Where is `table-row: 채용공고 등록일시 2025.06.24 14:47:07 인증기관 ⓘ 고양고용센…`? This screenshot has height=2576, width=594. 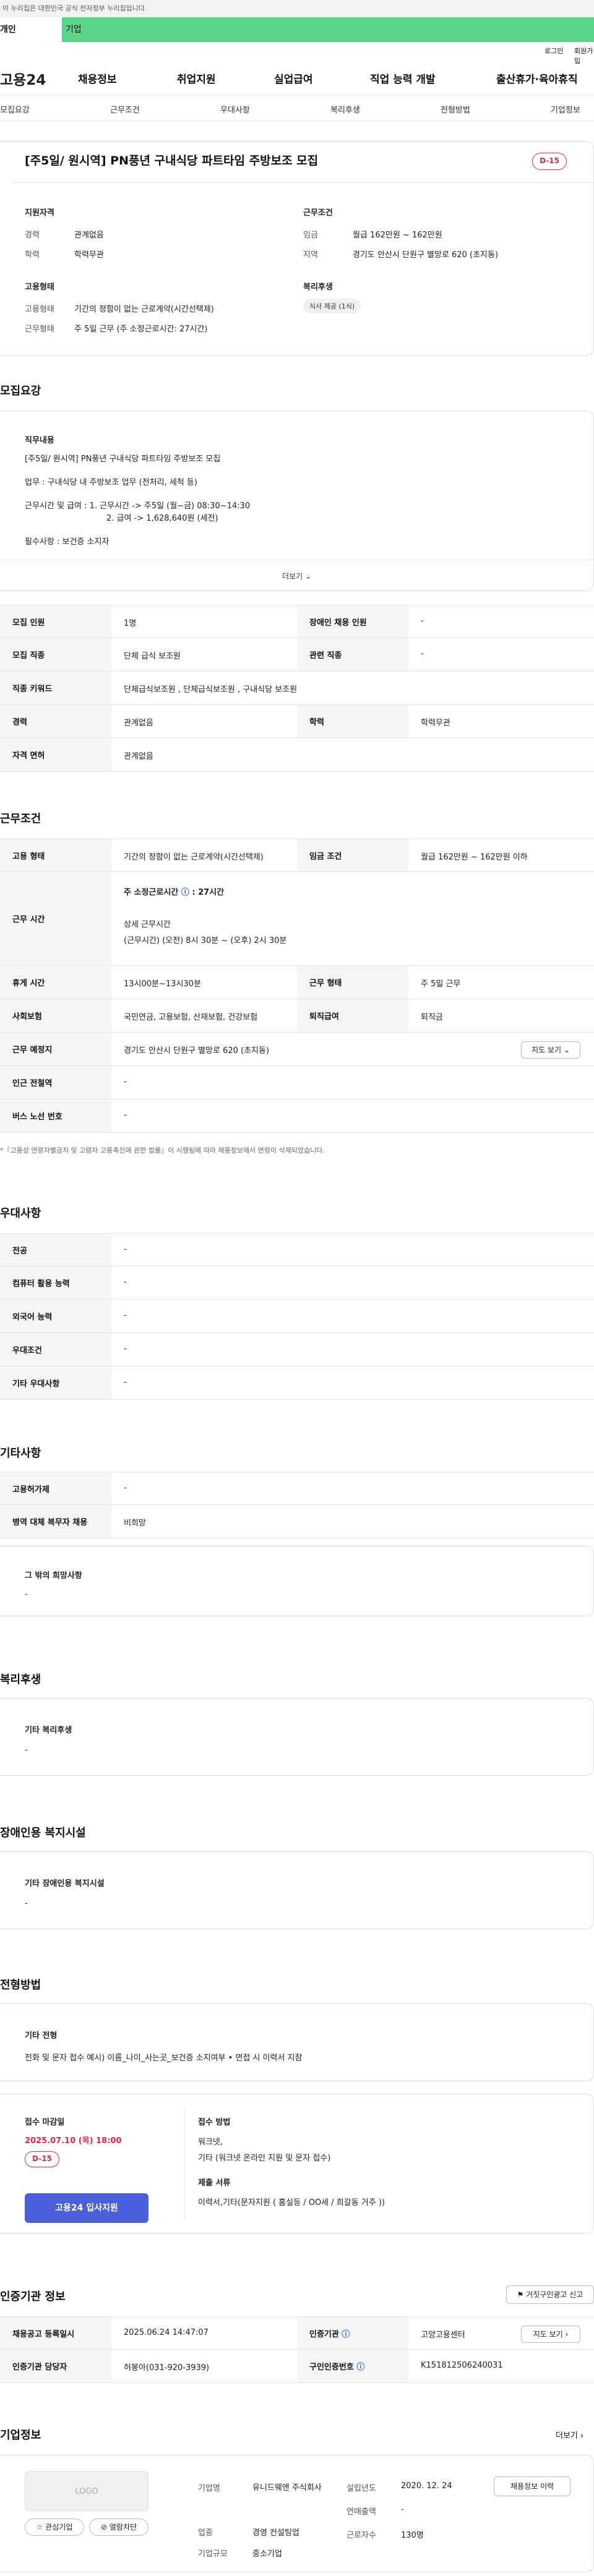
table-row: 채용공고 등록일시 2025.06.24 14:47:07 인증기관 ⓘ 고양고용센… is located at coordinates (297, 2333).